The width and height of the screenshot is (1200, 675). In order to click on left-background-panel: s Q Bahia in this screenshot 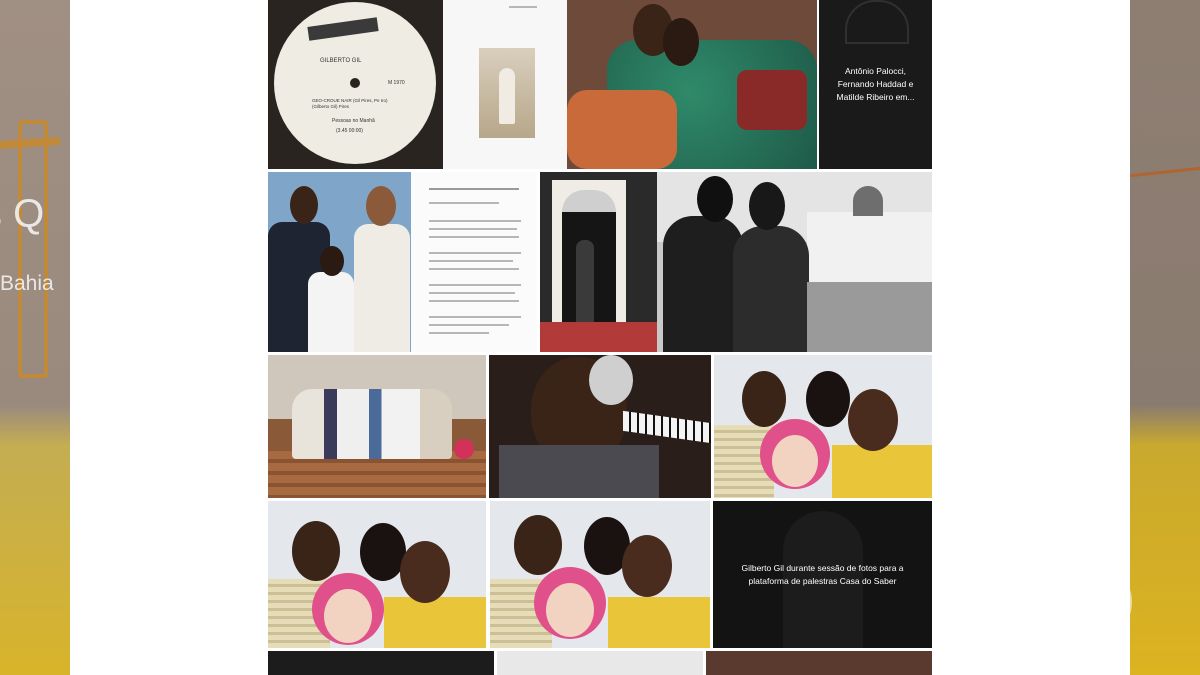, I will do `click(35, 337)`.